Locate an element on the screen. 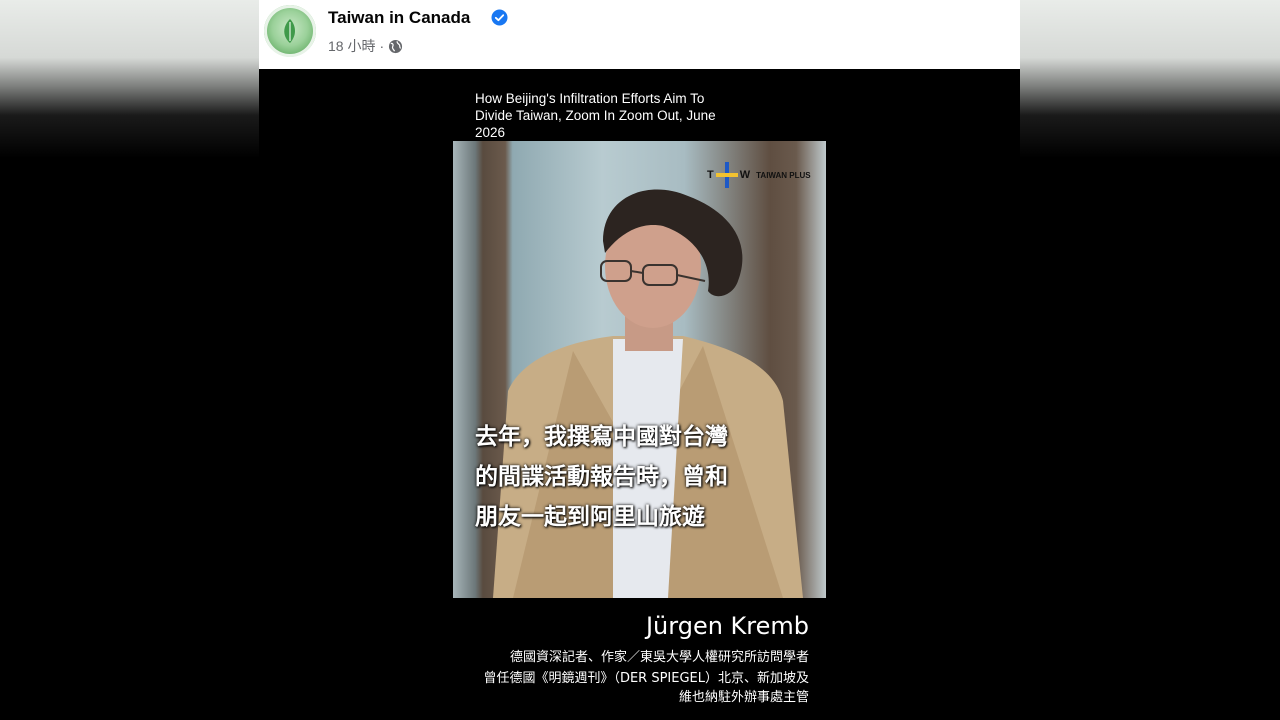 The height and width of the screenshot is (720, 1280). globe-icon is located at coordinates (395, 46).